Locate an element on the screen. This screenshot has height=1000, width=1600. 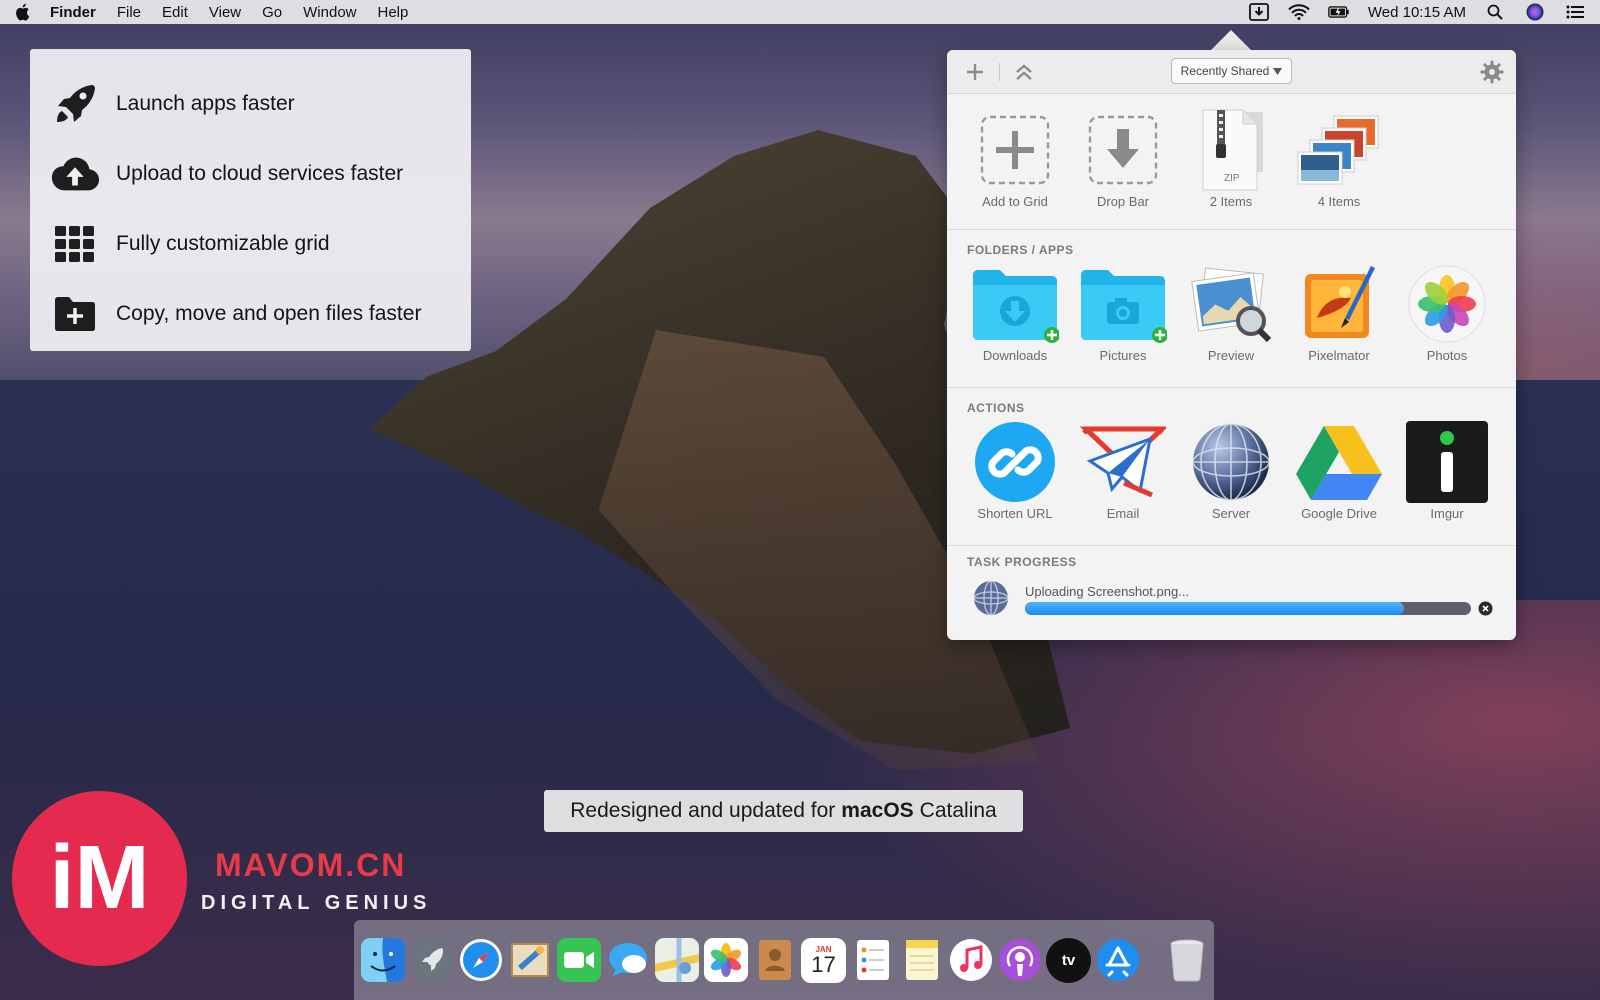
menu-file: File is located at coordinates (129, 12).